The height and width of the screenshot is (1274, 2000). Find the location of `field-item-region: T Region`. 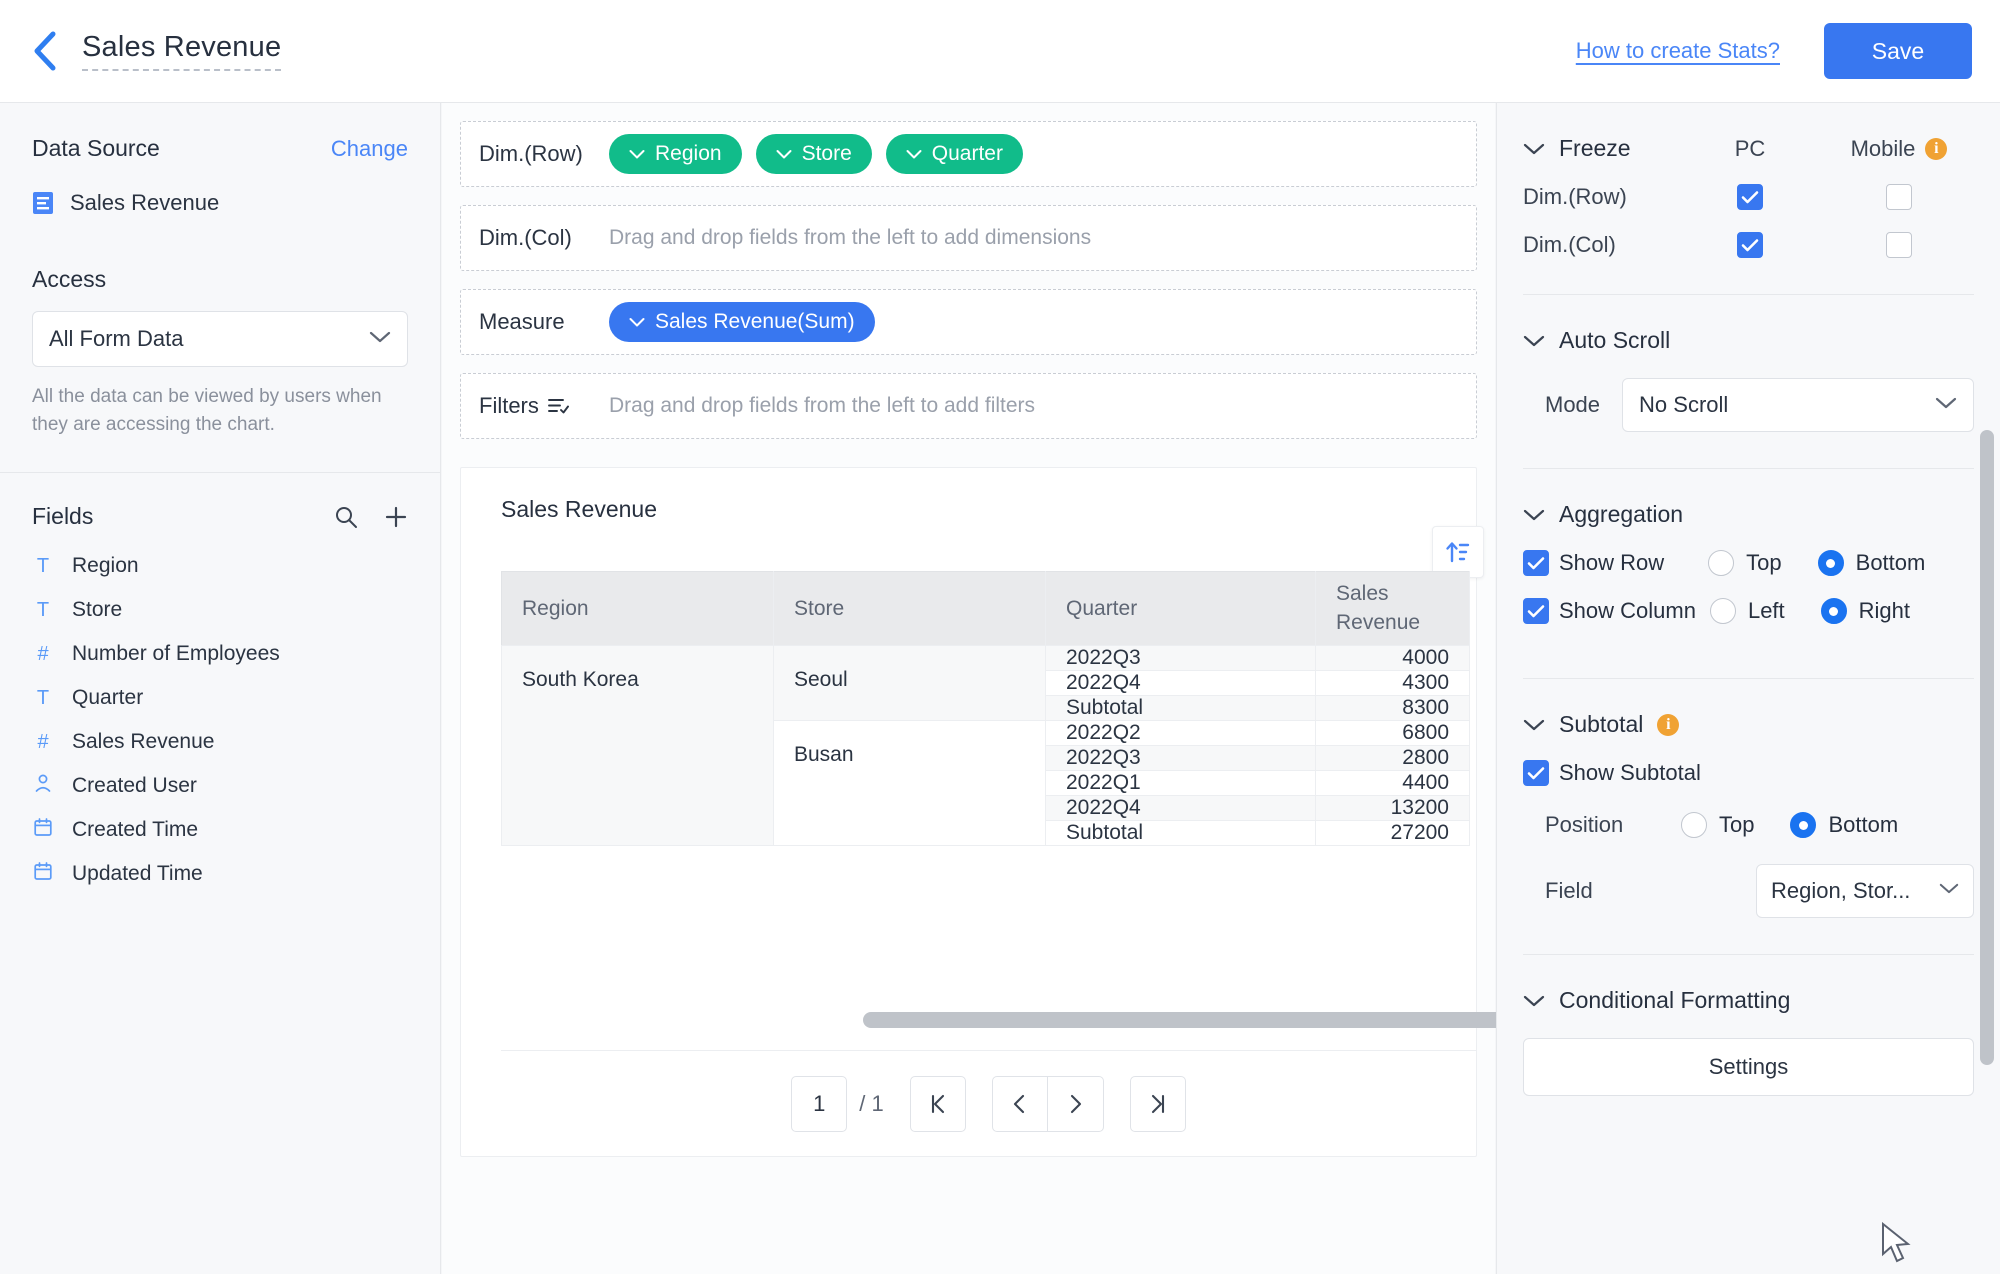

field-item-region: T Region is located at coordinates (220, 566).